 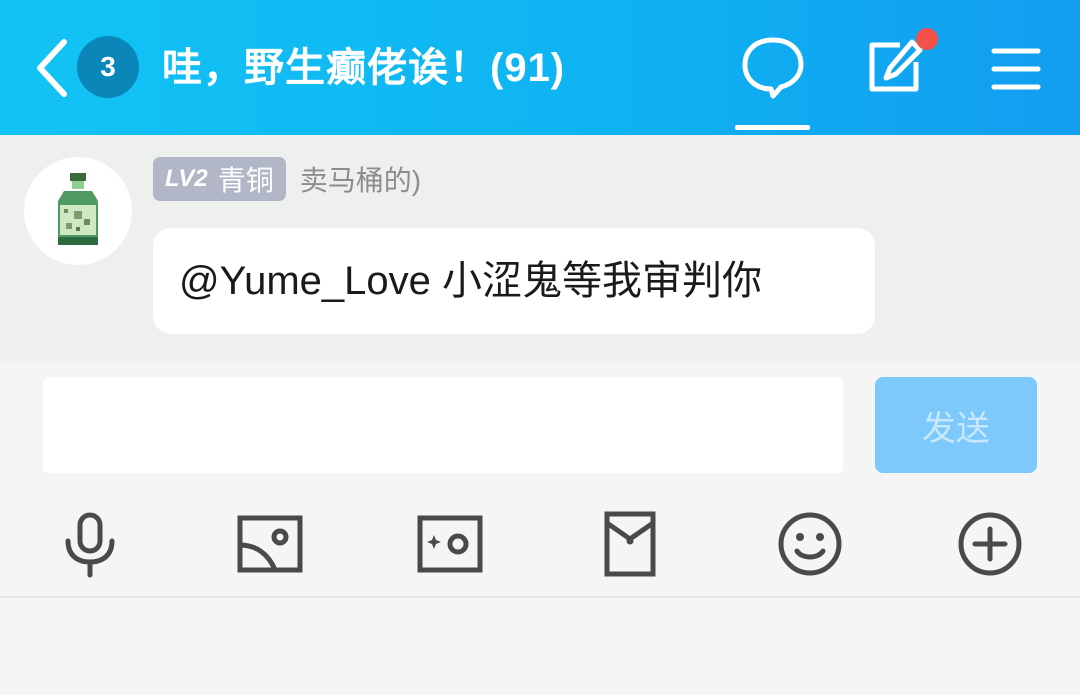 I want to click on menu-button, so click(x=1015, y=69).